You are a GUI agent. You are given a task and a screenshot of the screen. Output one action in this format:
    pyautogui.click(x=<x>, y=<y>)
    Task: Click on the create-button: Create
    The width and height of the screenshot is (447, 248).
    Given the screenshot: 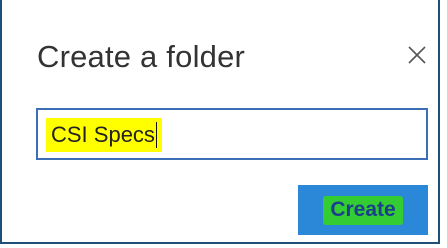 What is the action you would take?
    pyautogui.click(x=363, y=210)
    